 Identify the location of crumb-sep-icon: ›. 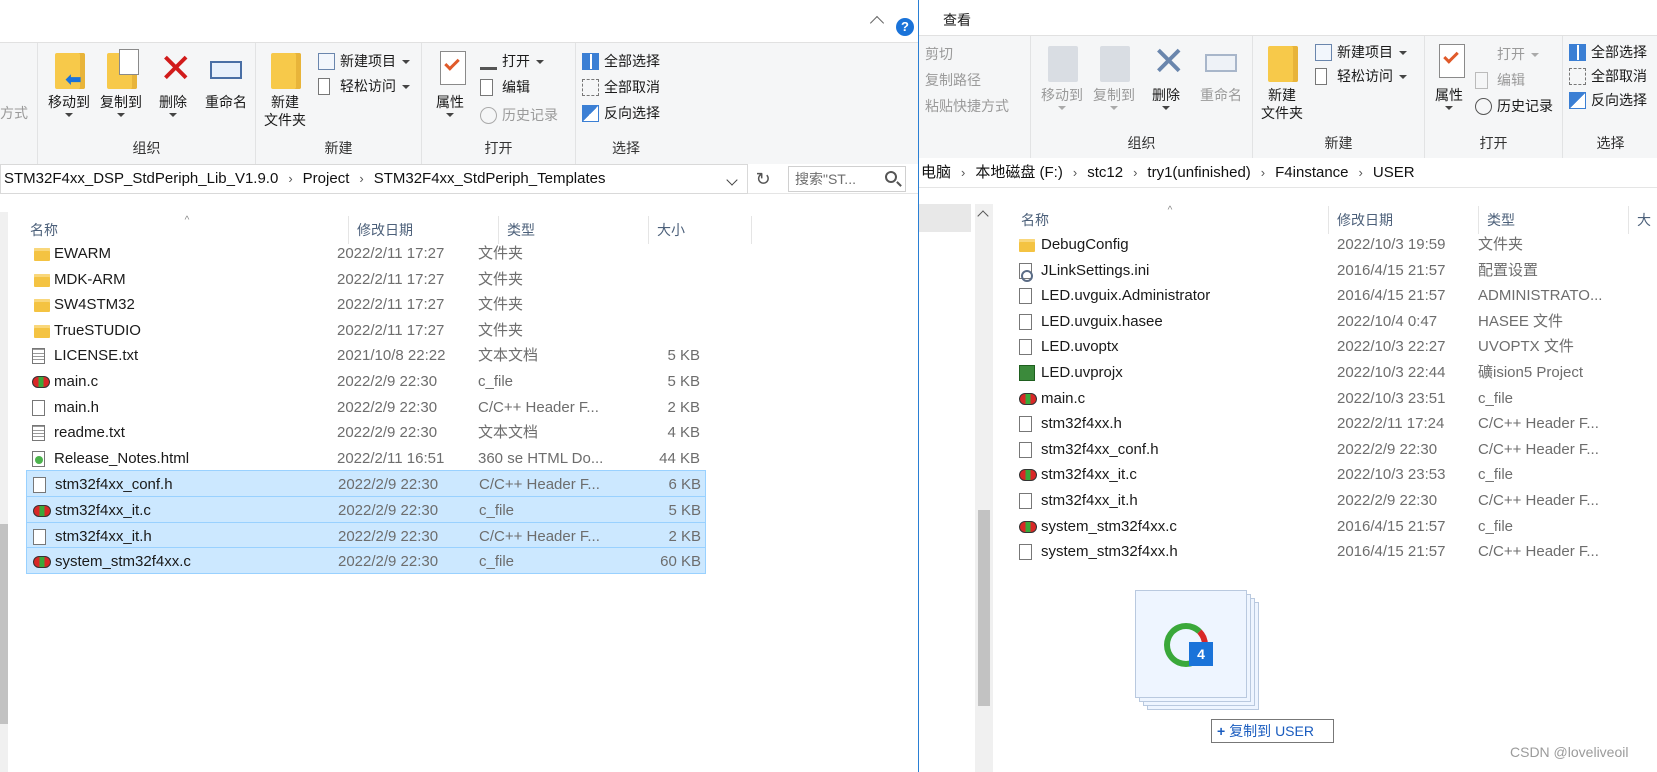
(963, 172).